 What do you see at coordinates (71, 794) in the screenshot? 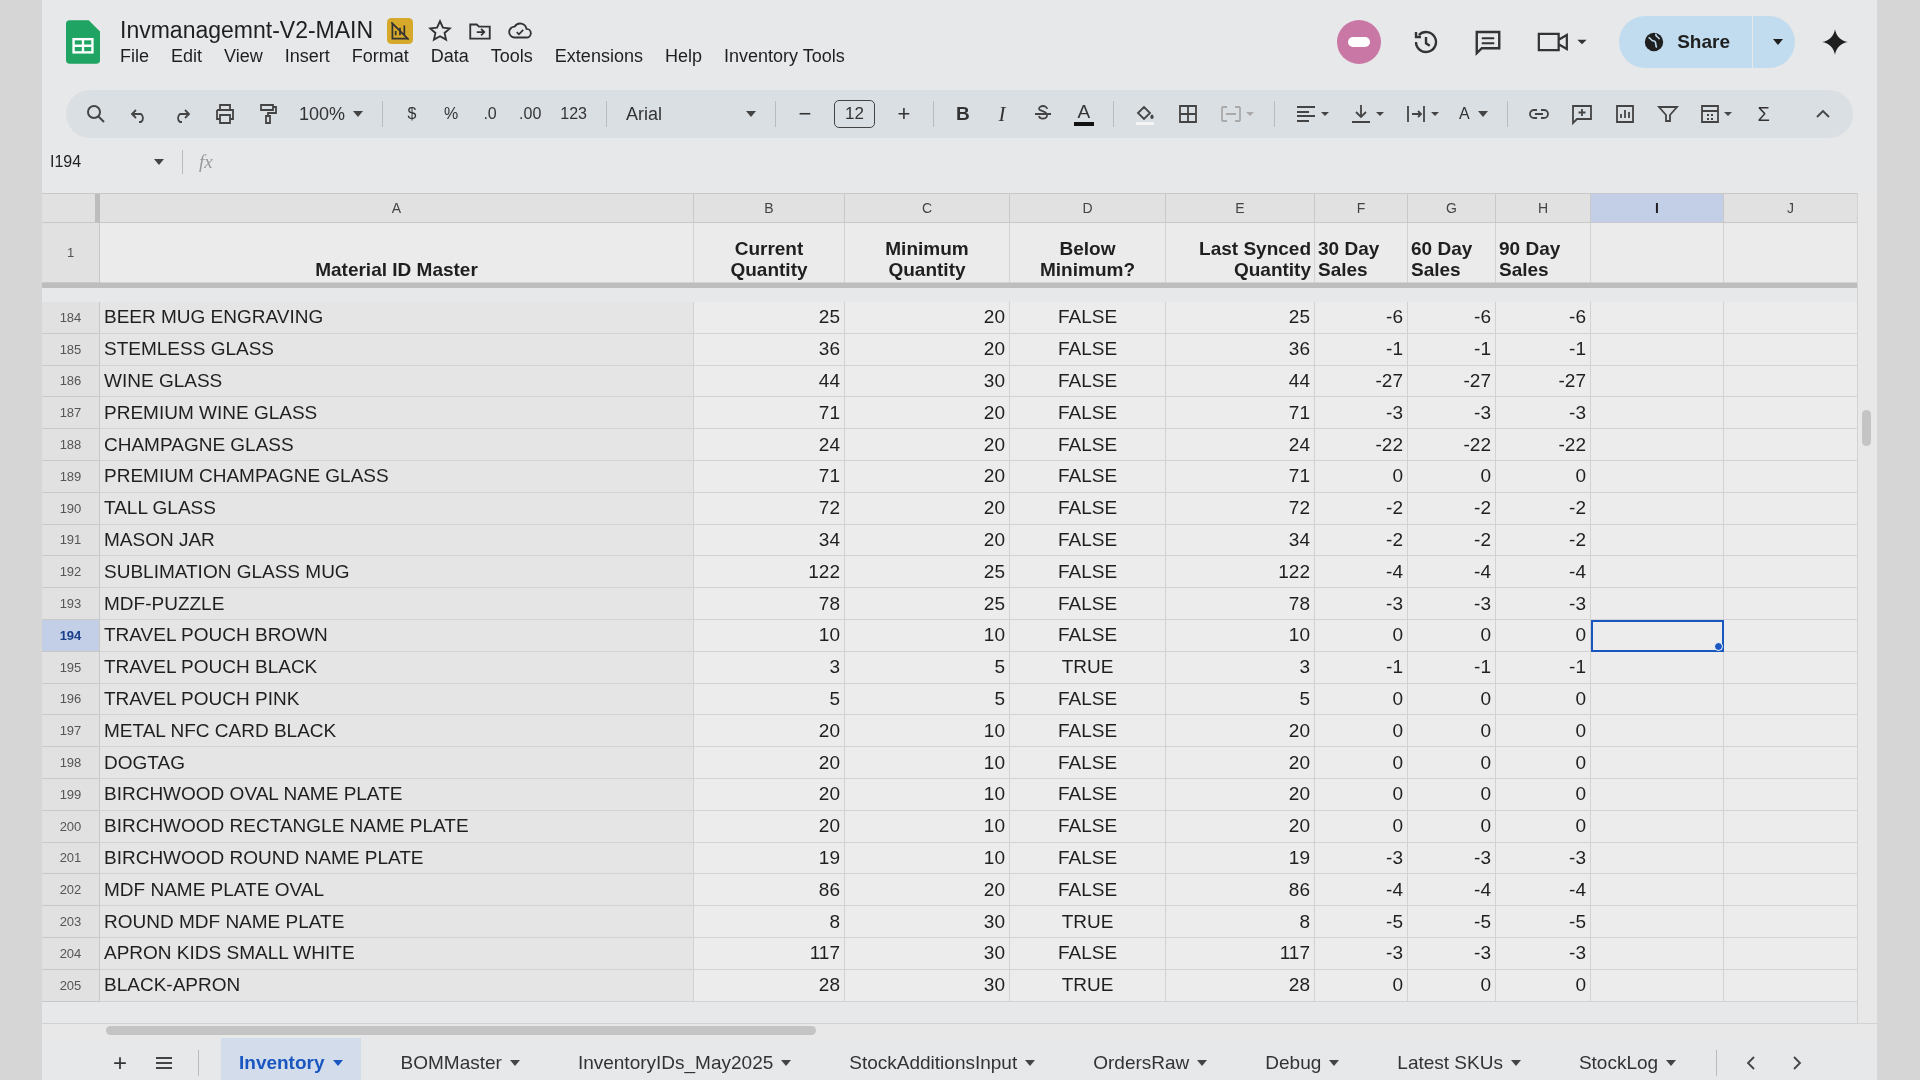
I see `row-number: 199` at bounding box center [71, 794].